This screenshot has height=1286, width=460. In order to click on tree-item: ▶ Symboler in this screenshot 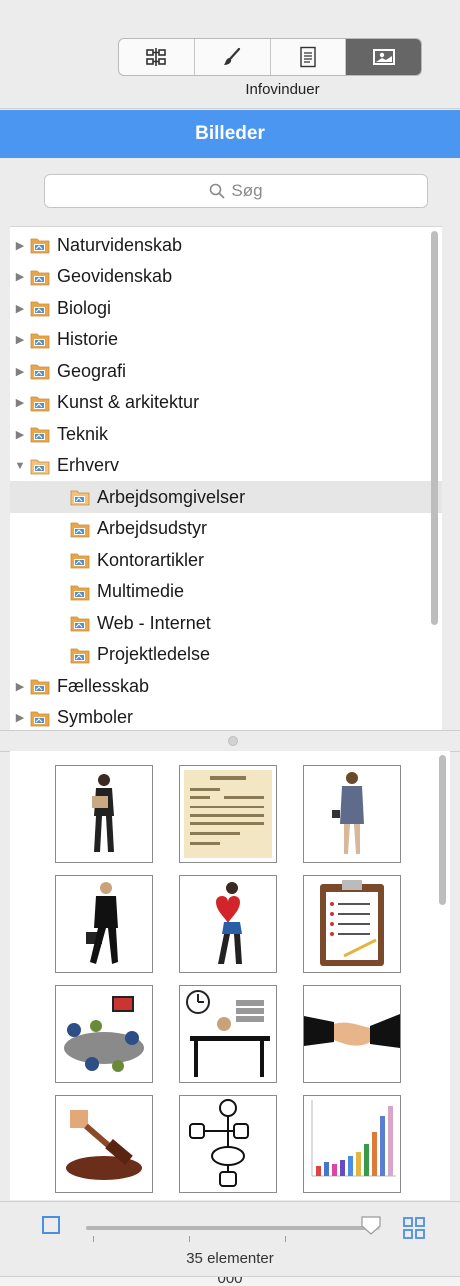, I will do `click(226, 717)`.